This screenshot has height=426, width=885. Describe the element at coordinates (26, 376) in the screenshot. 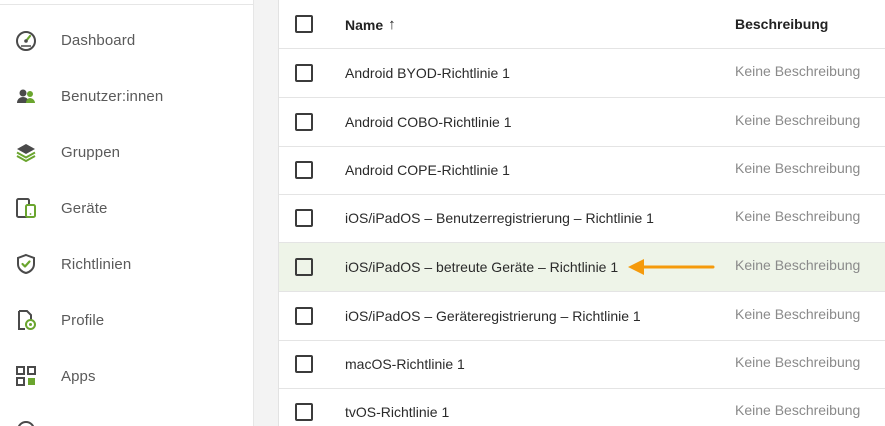

I see `apps-grid-icon` at that location.